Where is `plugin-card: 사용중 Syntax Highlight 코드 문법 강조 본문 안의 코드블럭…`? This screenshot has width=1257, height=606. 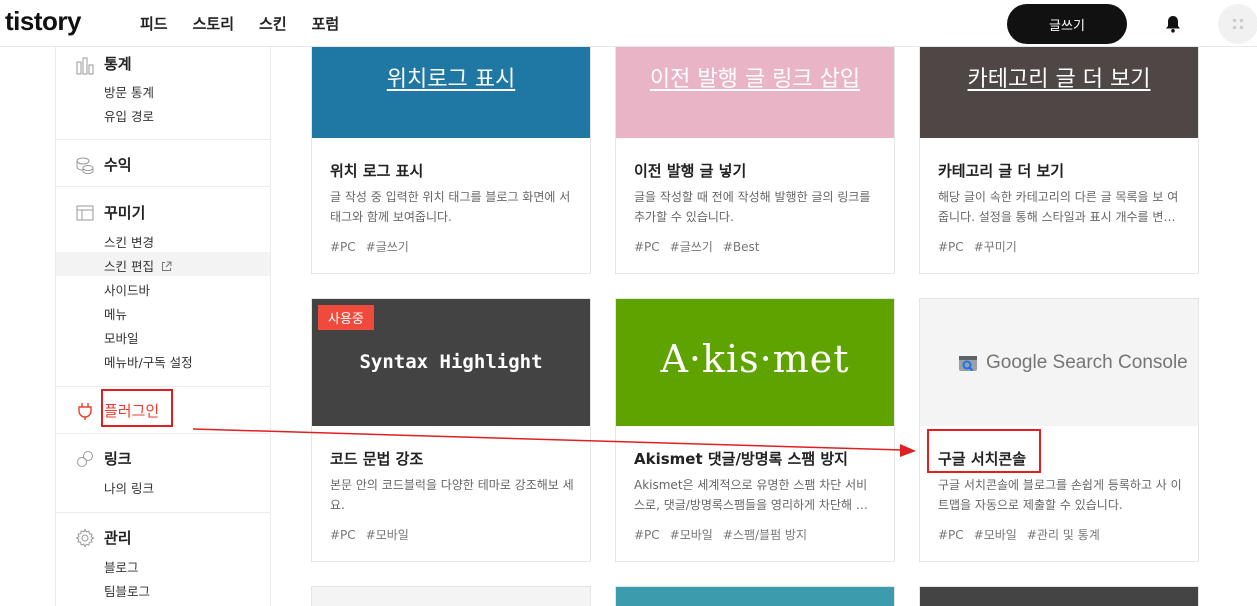
plugin-card: 사용중 Syntax Highlight 코드 문법 강조 본문 안의 코드블럭… is located at coordinates (451, 430).